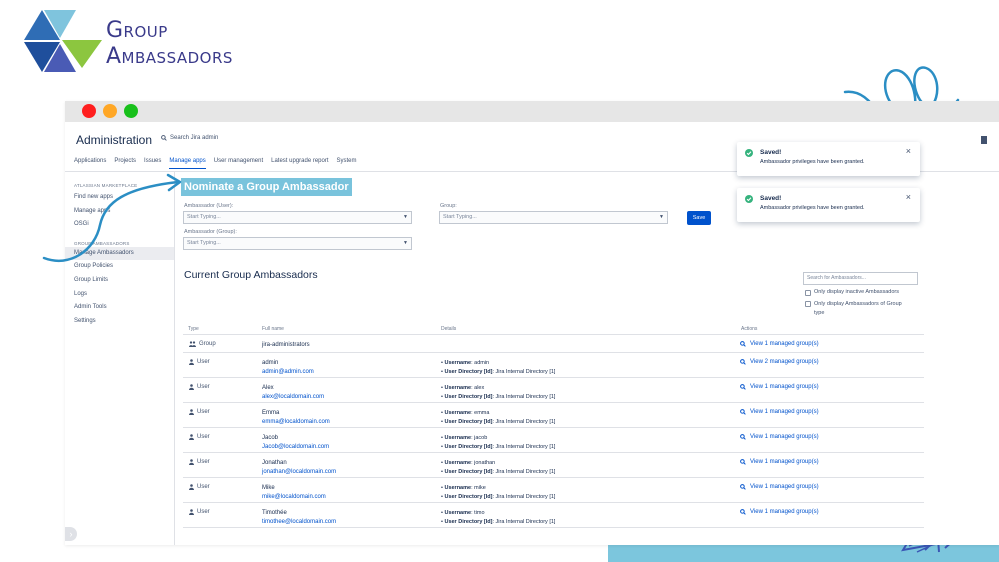  I want to click on row-name: Jonathan jonathan@localdomain.com, so click(299, 468).